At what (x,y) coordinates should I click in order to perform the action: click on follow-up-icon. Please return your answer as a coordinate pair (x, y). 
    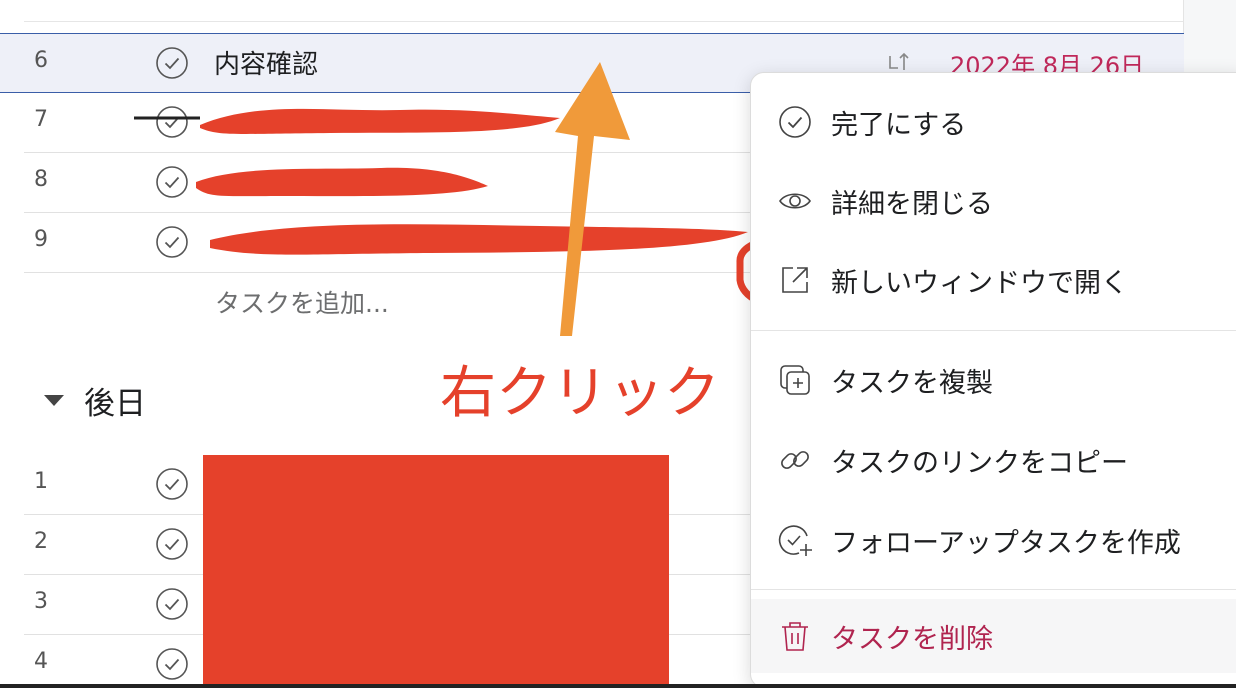
    Looking at the image, I should click on (795, 540).